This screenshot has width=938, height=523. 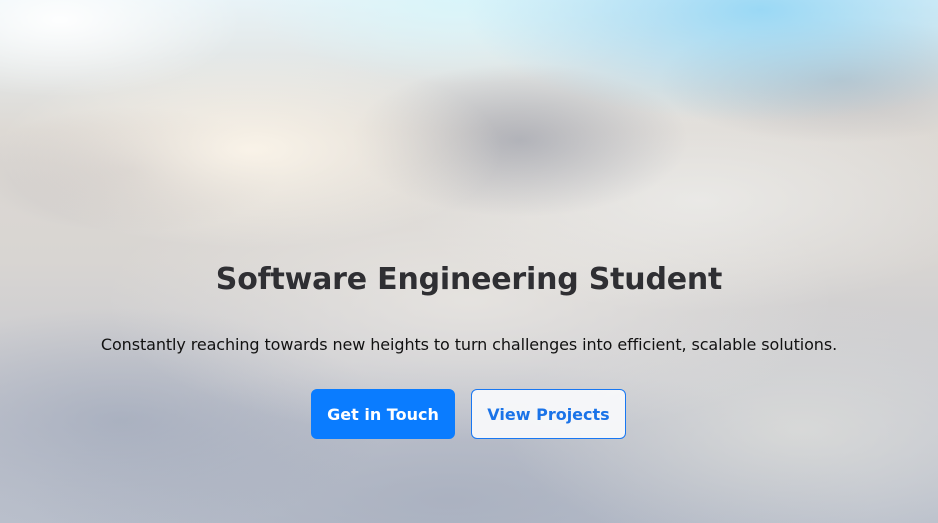 I want to click on hero-title: Software Engineering Student, so click(x=469, y=279).